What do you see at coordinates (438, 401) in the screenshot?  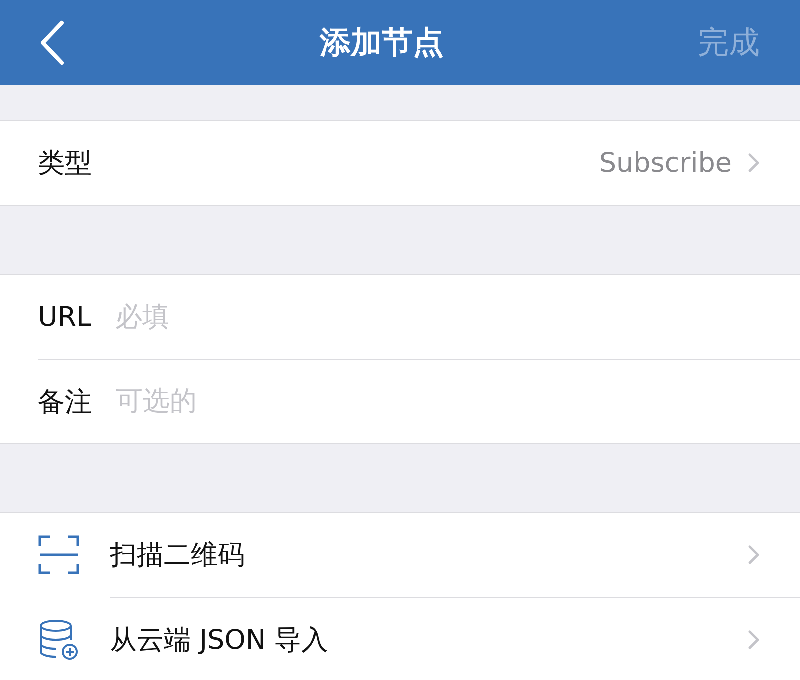 I see `input-field: 可选的` at bounding box center [438, 401].